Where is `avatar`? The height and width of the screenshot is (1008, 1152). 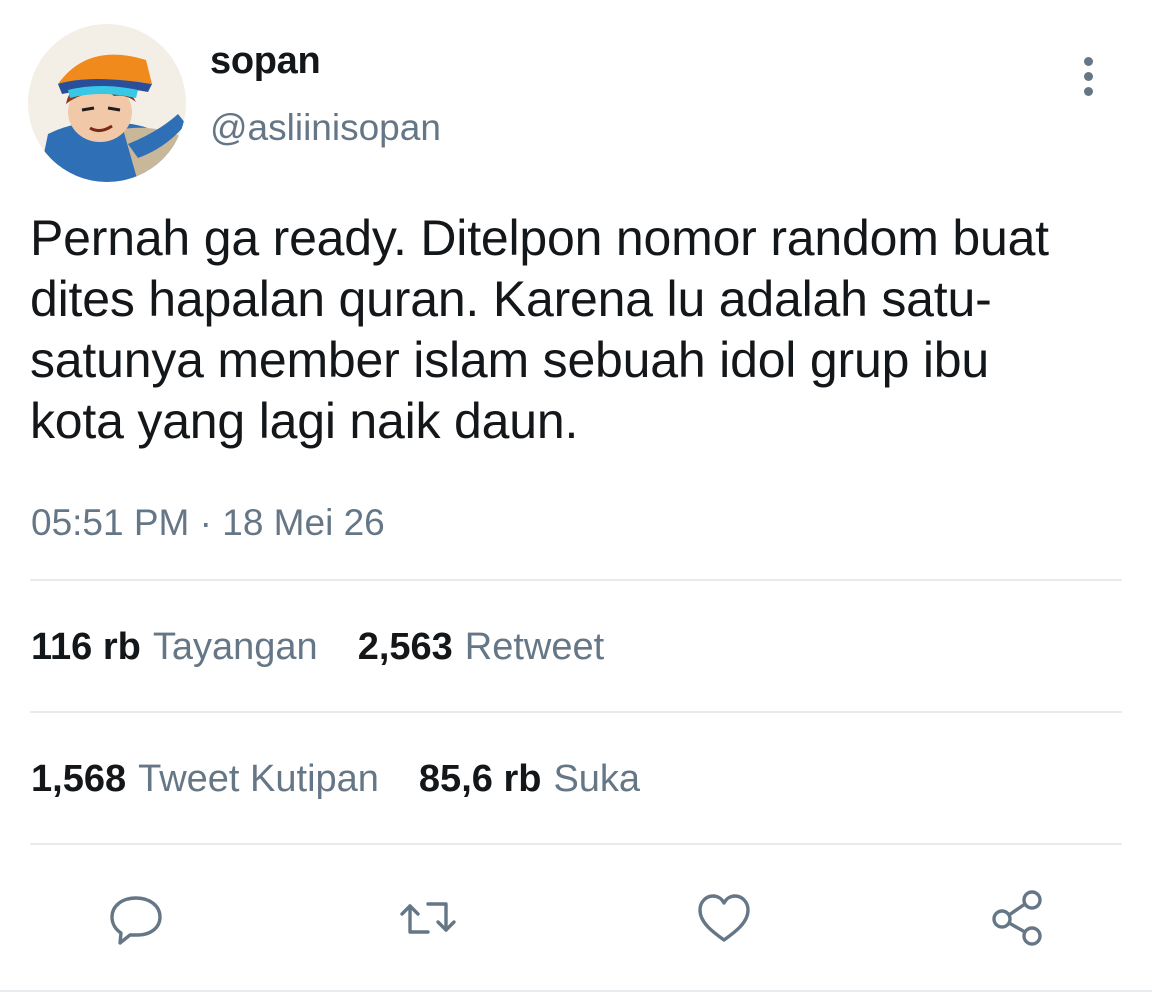 avatar is located at coordinates (107, 103).